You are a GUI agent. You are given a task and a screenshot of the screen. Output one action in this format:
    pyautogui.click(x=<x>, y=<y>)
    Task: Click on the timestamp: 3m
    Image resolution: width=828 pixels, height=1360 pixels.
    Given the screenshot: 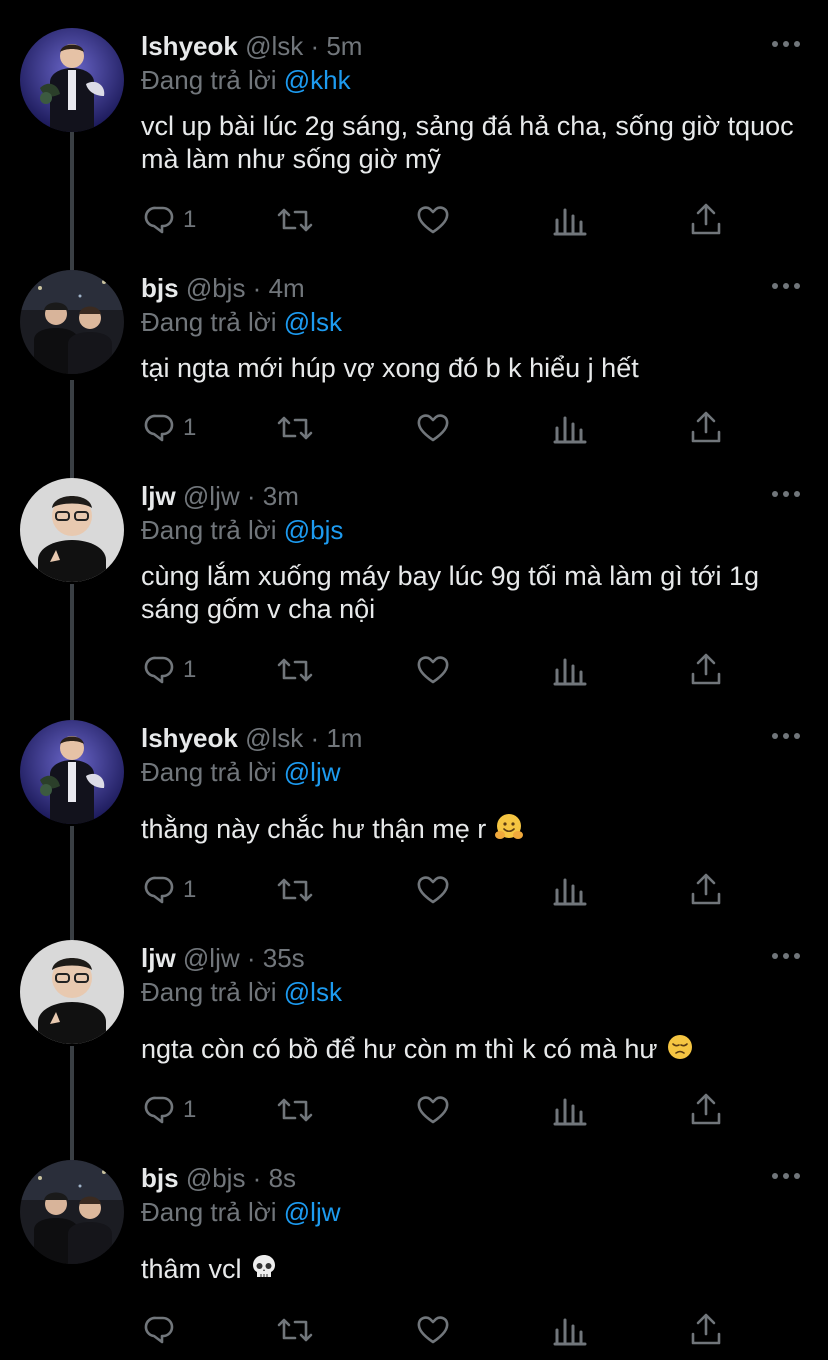 What is the action you would take?
    pyautogui.click(x=281, y=496)
    